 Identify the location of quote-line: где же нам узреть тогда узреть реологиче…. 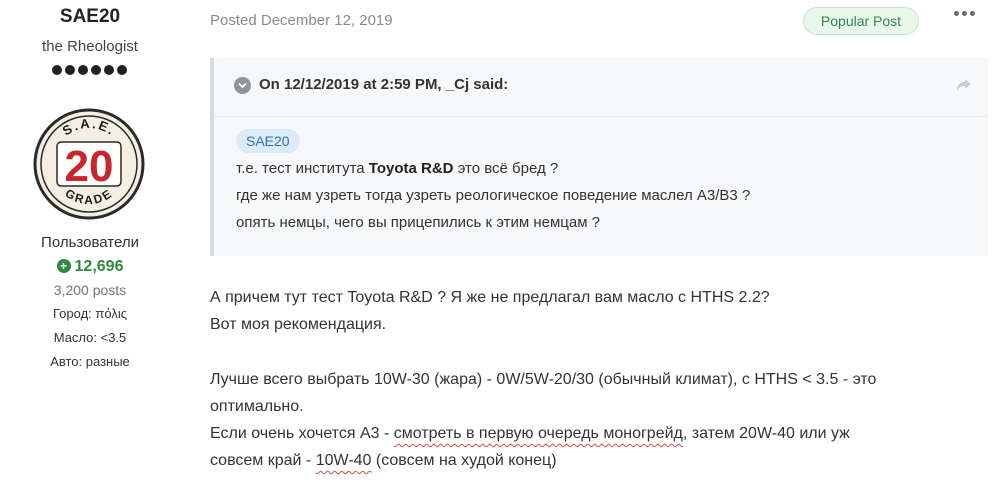
(493, 195).